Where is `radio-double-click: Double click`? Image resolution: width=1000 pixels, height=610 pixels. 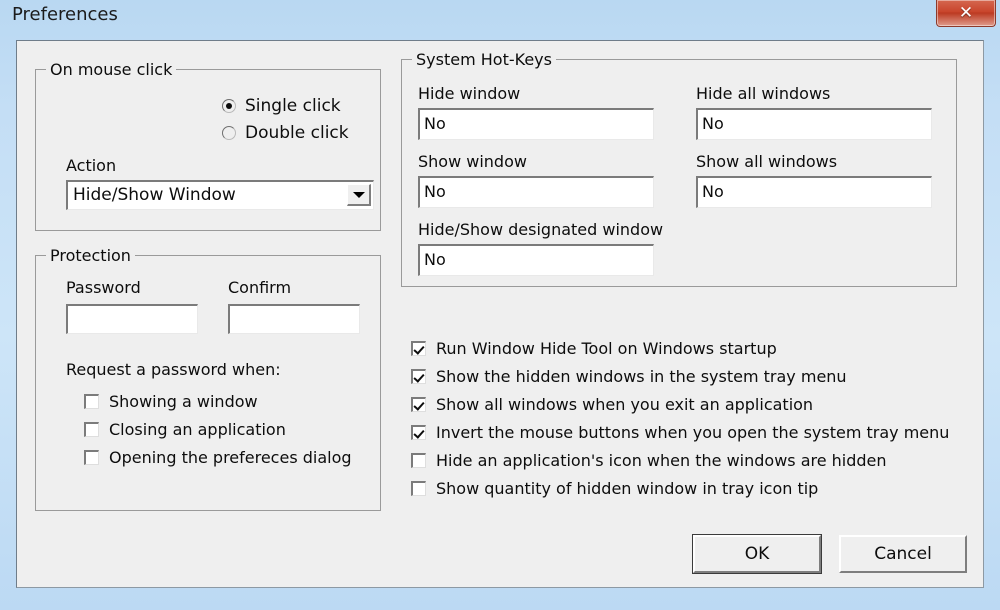 radio-double-click: Double click is located at coordinates (285, 133).